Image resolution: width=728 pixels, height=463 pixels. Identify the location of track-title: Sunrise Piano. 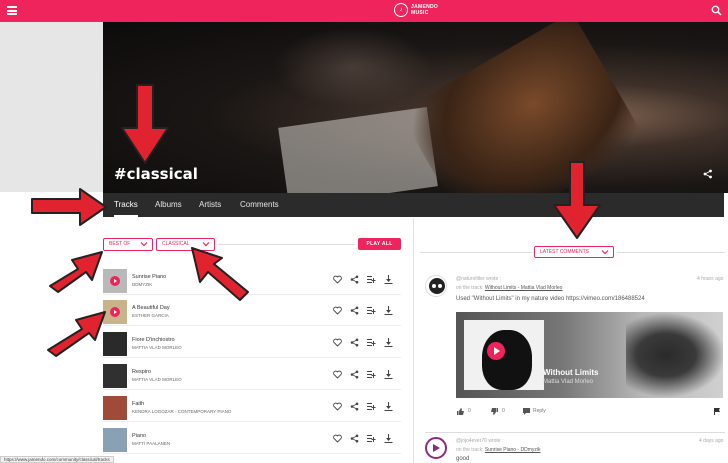
(149, 277).